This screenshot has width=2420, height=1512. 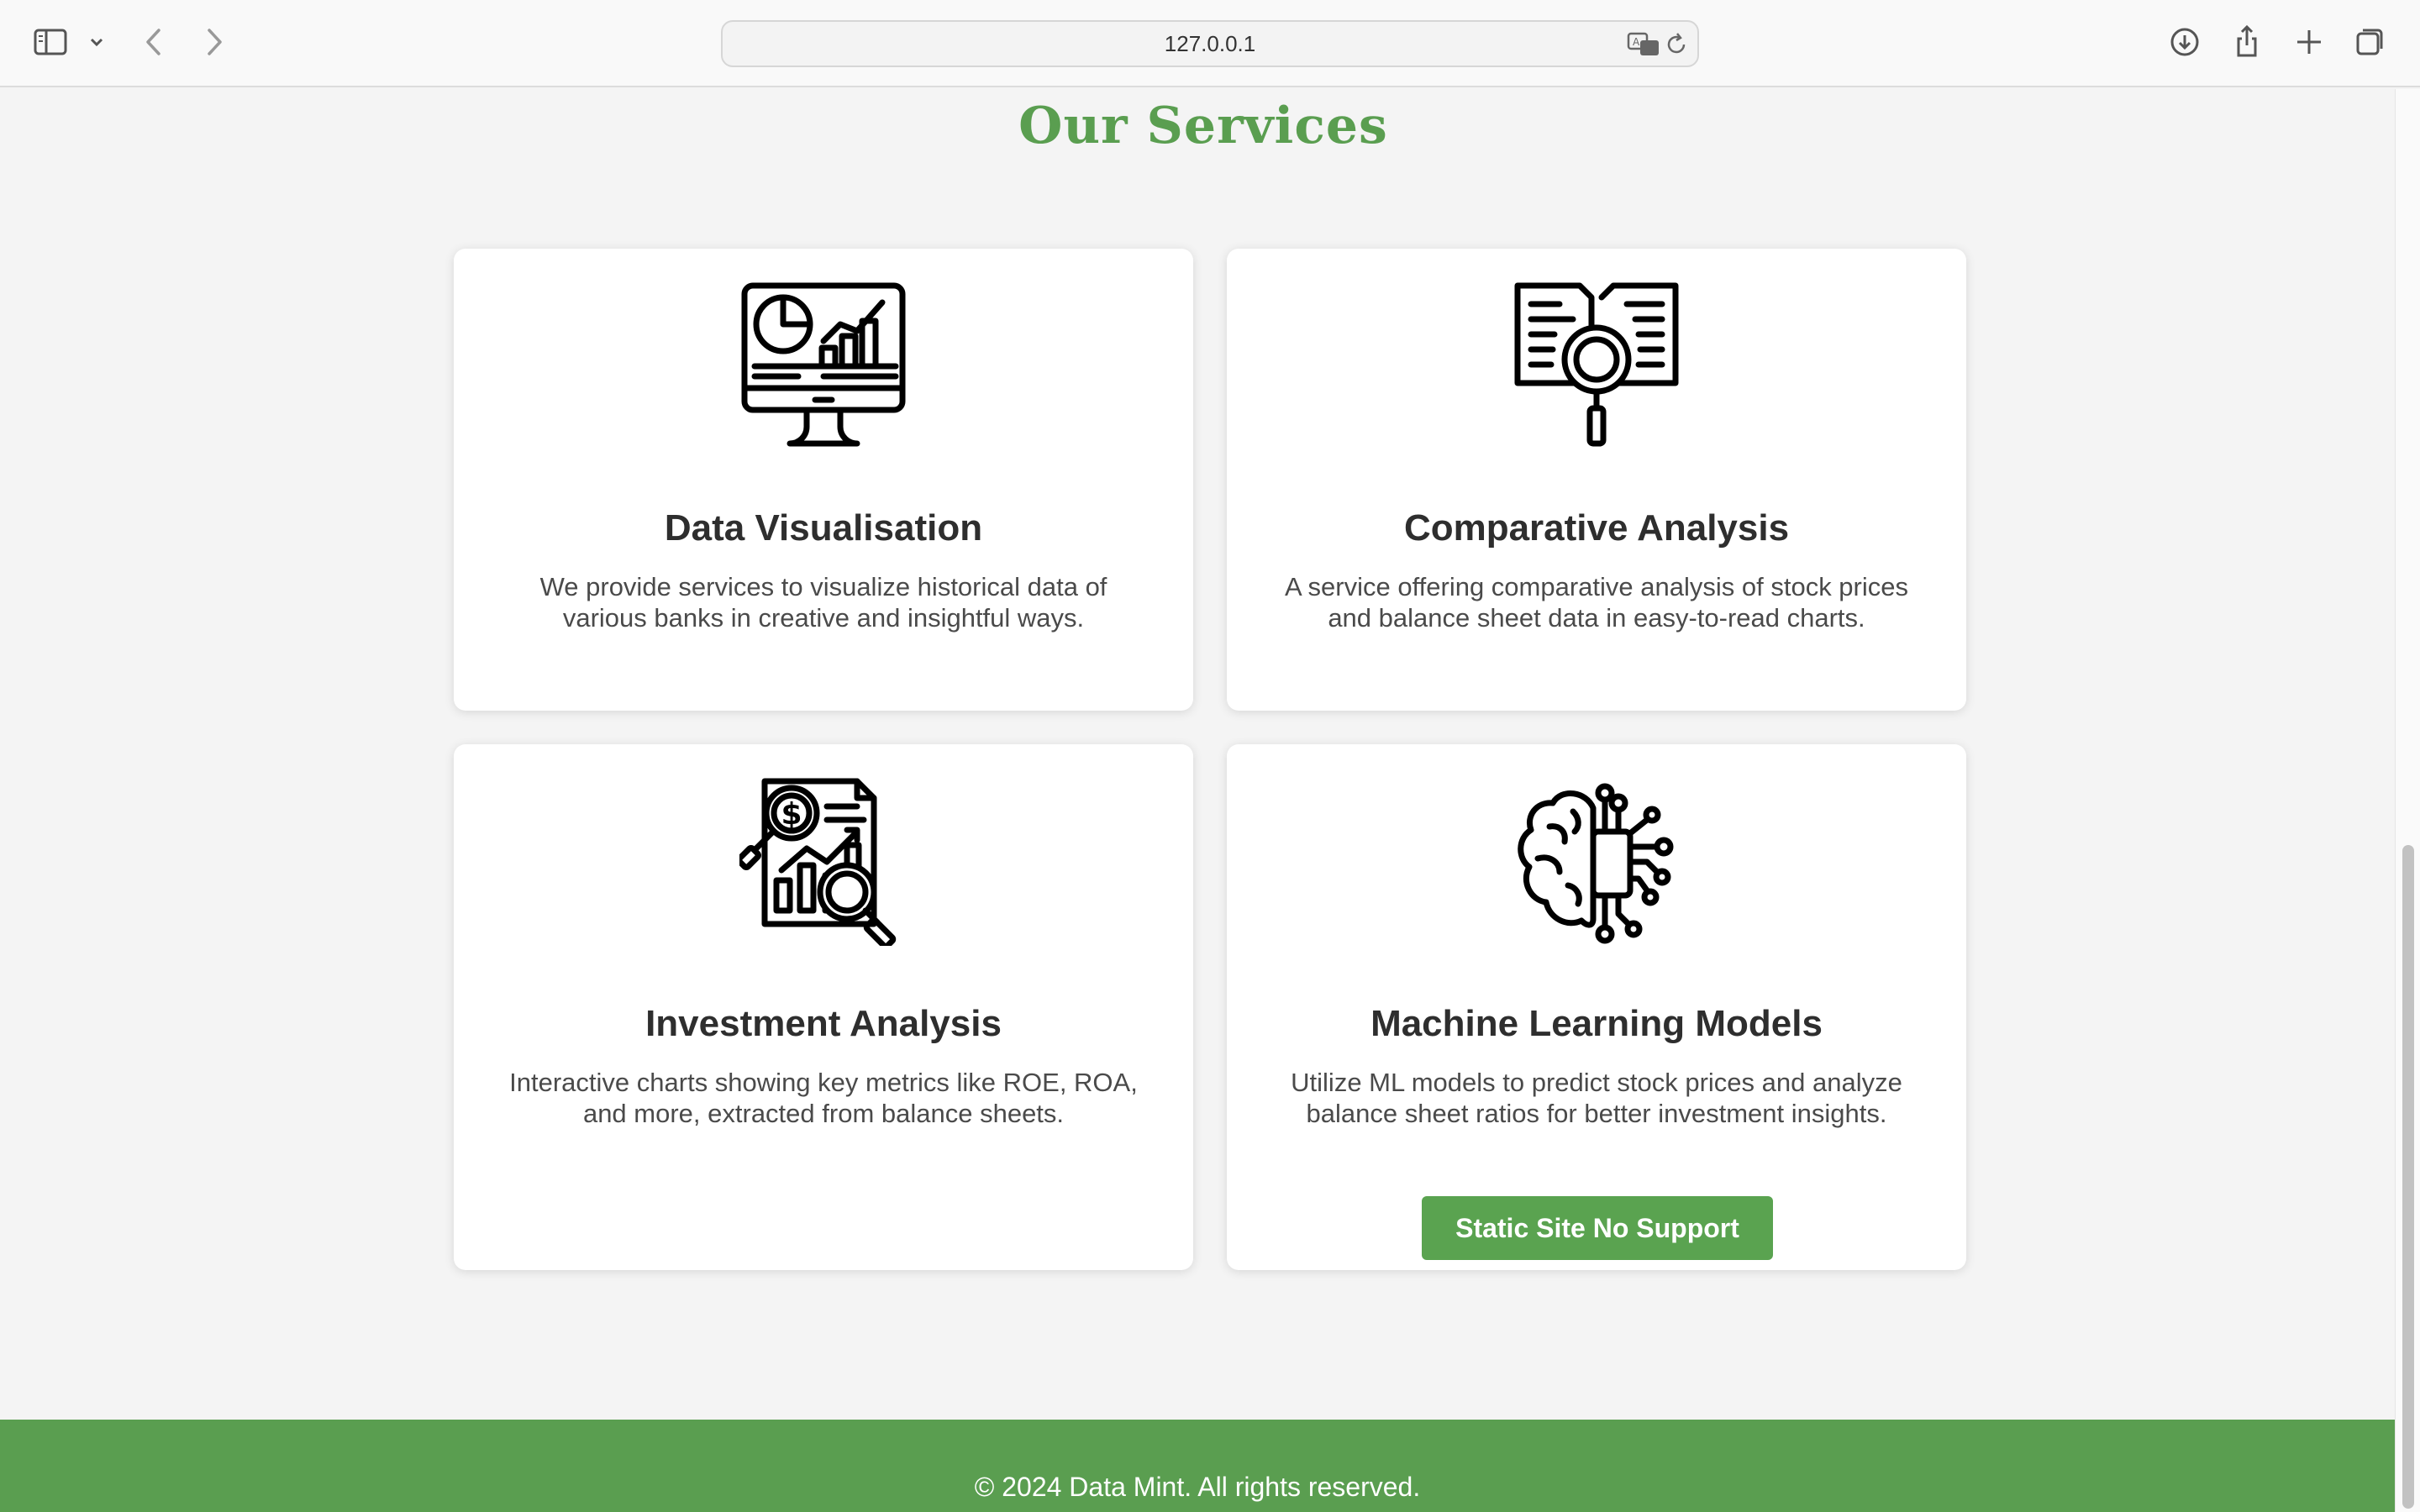 I want to click on browser-toolbar: 127.0.0.1 A, so click(x=1210, y=43).